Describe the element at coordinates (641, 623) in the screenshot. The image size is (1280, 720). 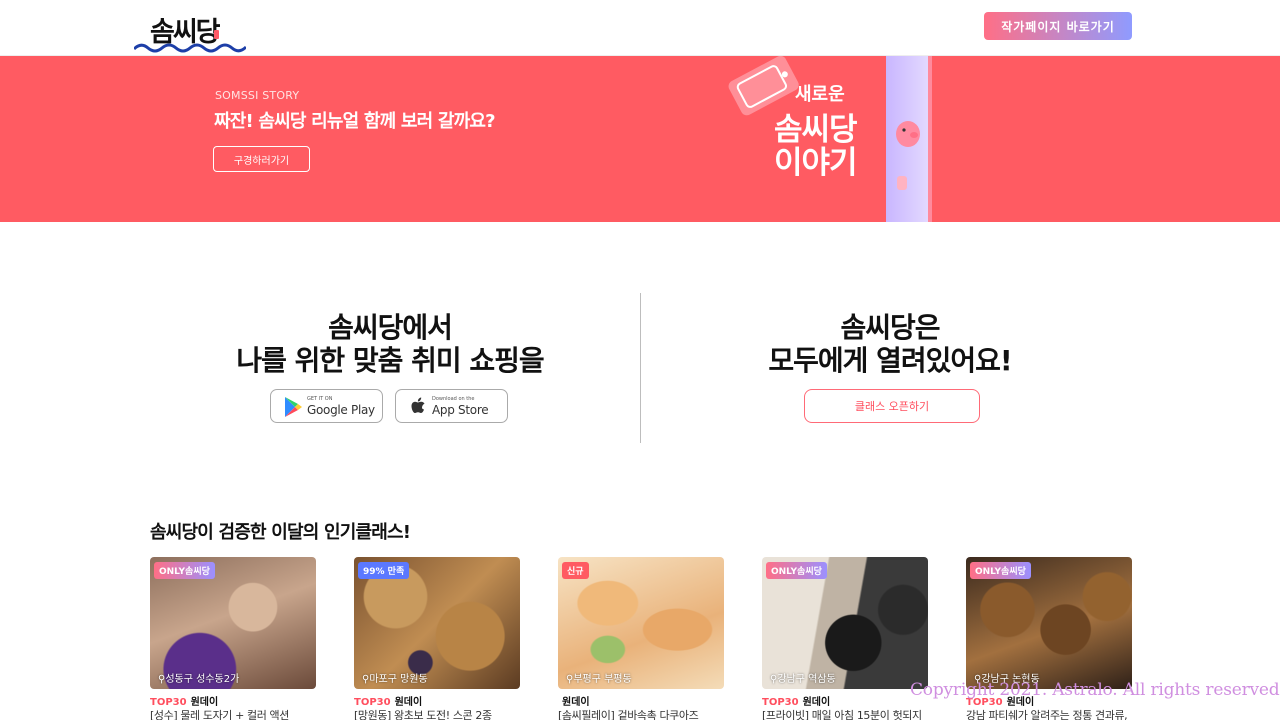
I see `class-thumbnail: 신규 ⚲부평구 부평동` at that location.